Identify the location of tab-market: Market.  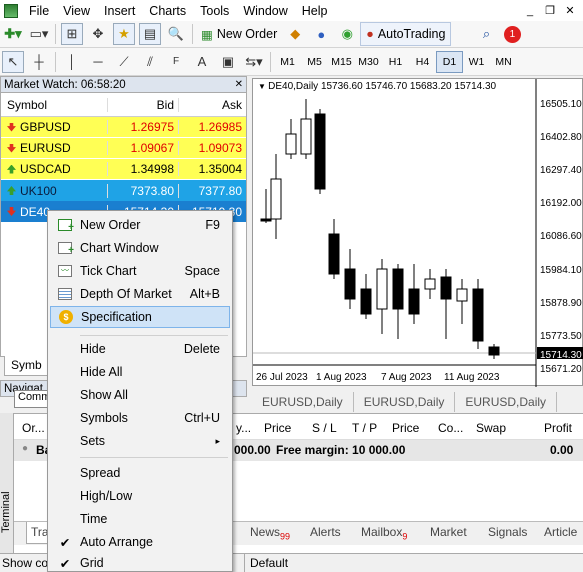
(448, 532).